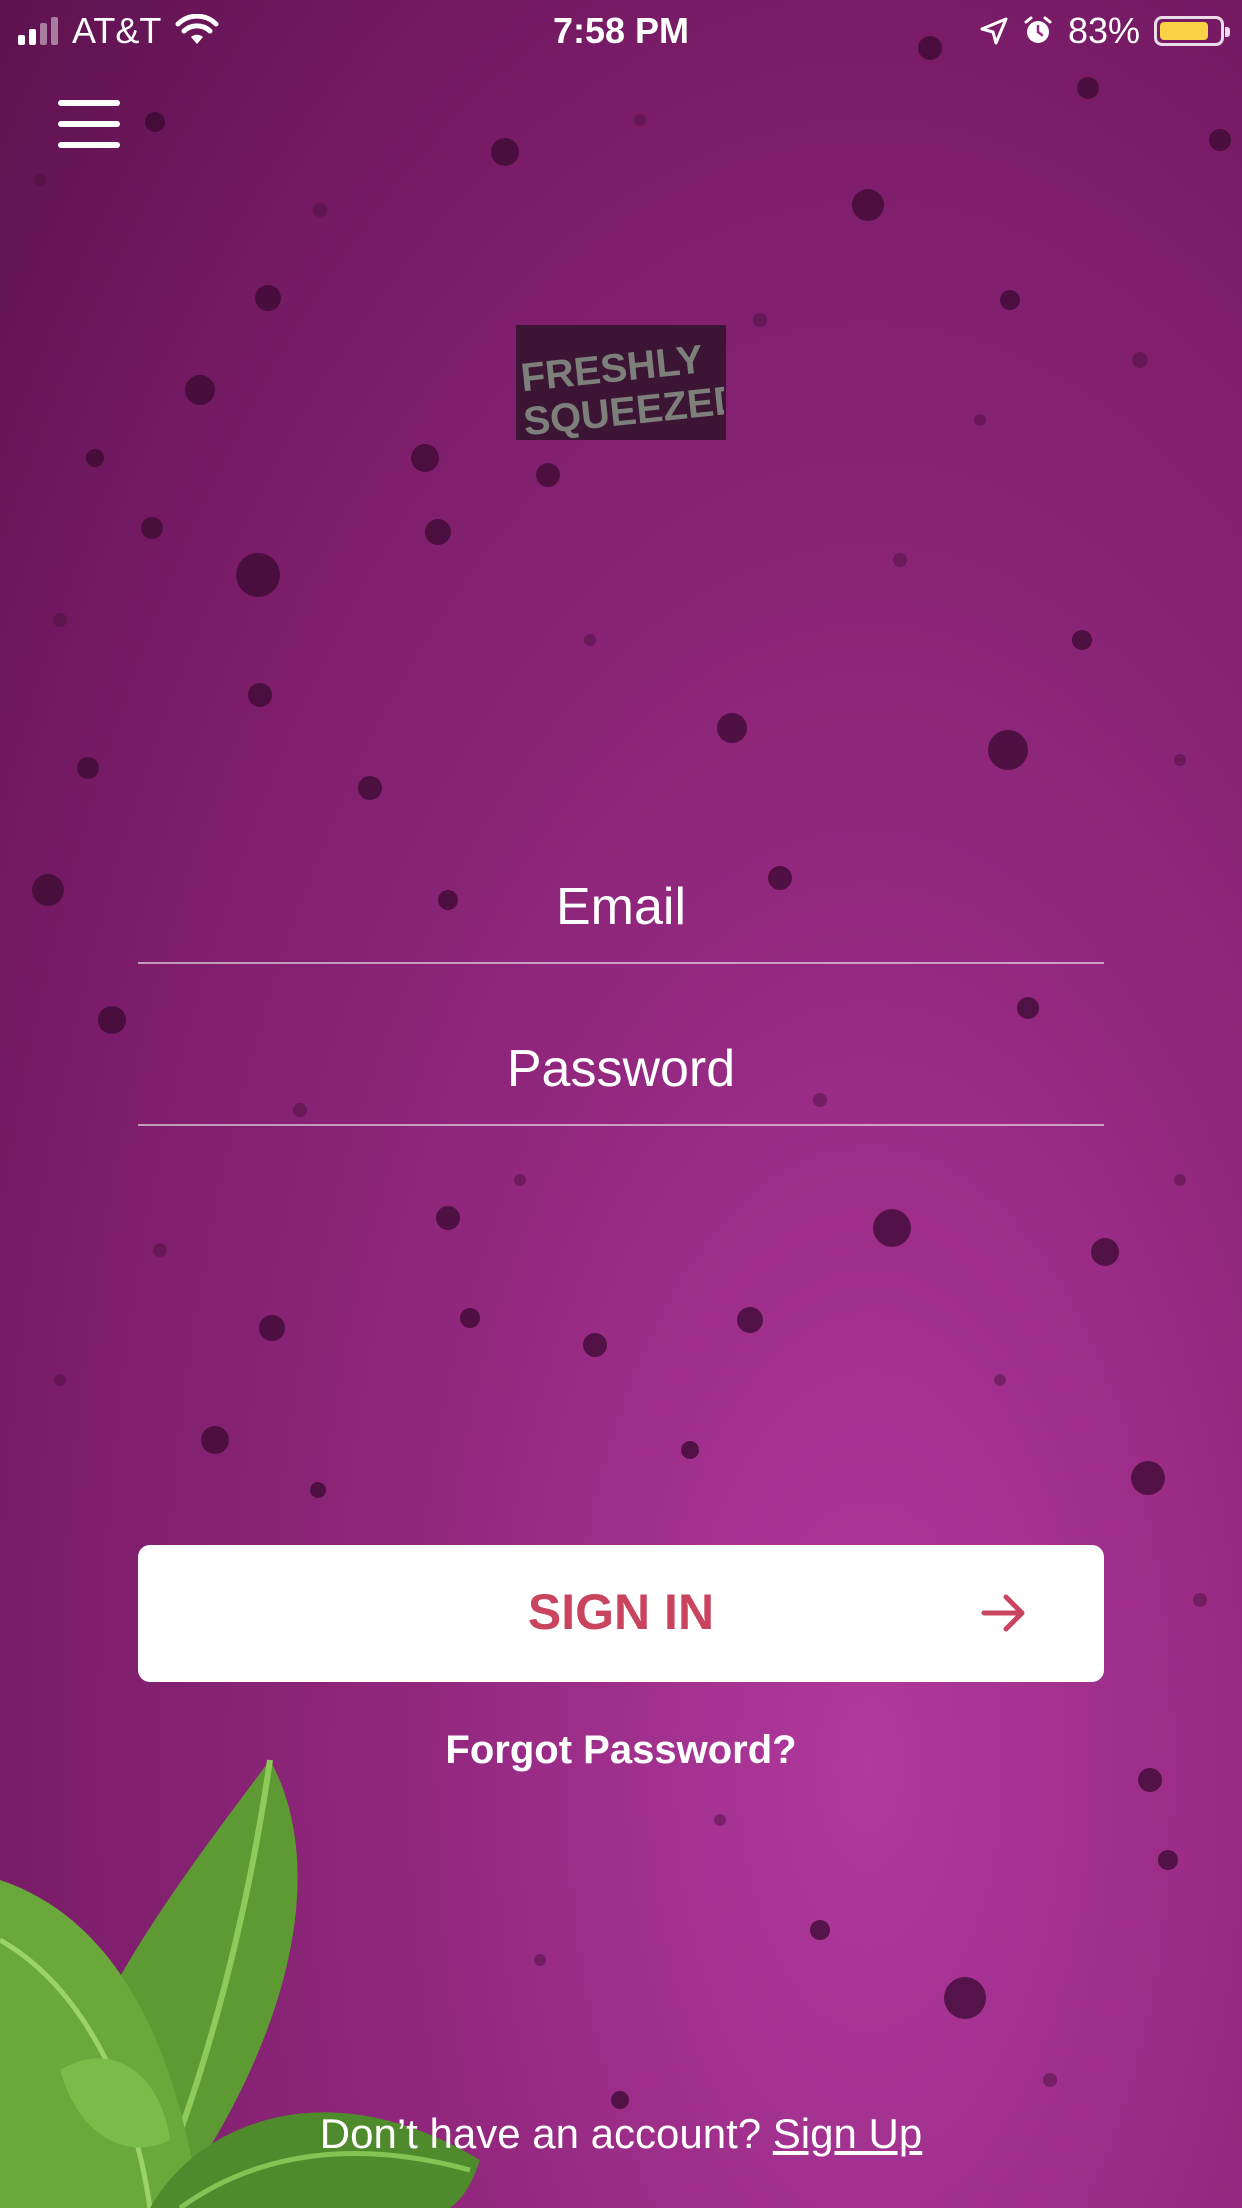 The height and width of the screenshot is (2208, 1242). Describe the element at coordinates (621, 30) in the screenshot. I see `status-bar: AT&T 7:58 PM 83%` at that location.